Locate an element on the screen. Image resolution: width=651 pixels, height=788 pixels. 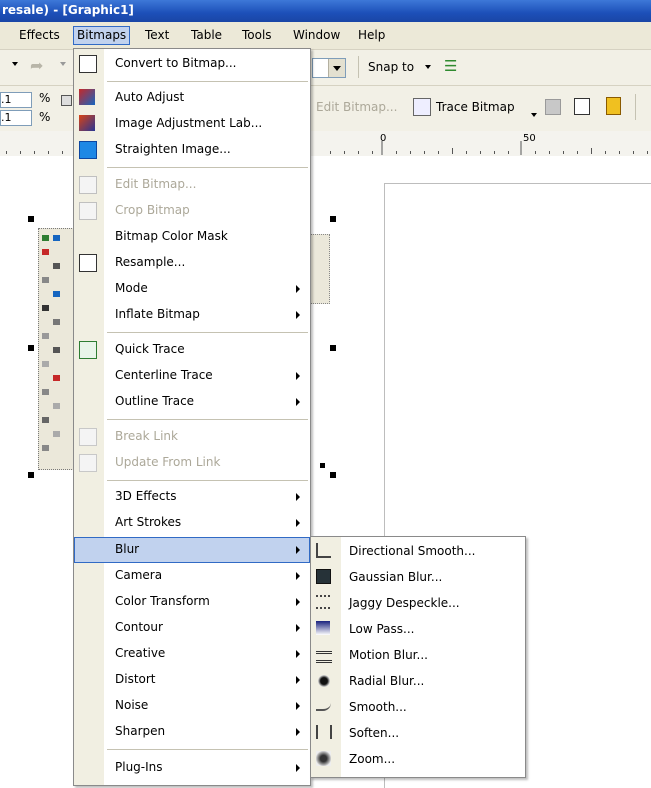
menu-item-outline-trace: Outline Trace is located at coordinates (192, 402).